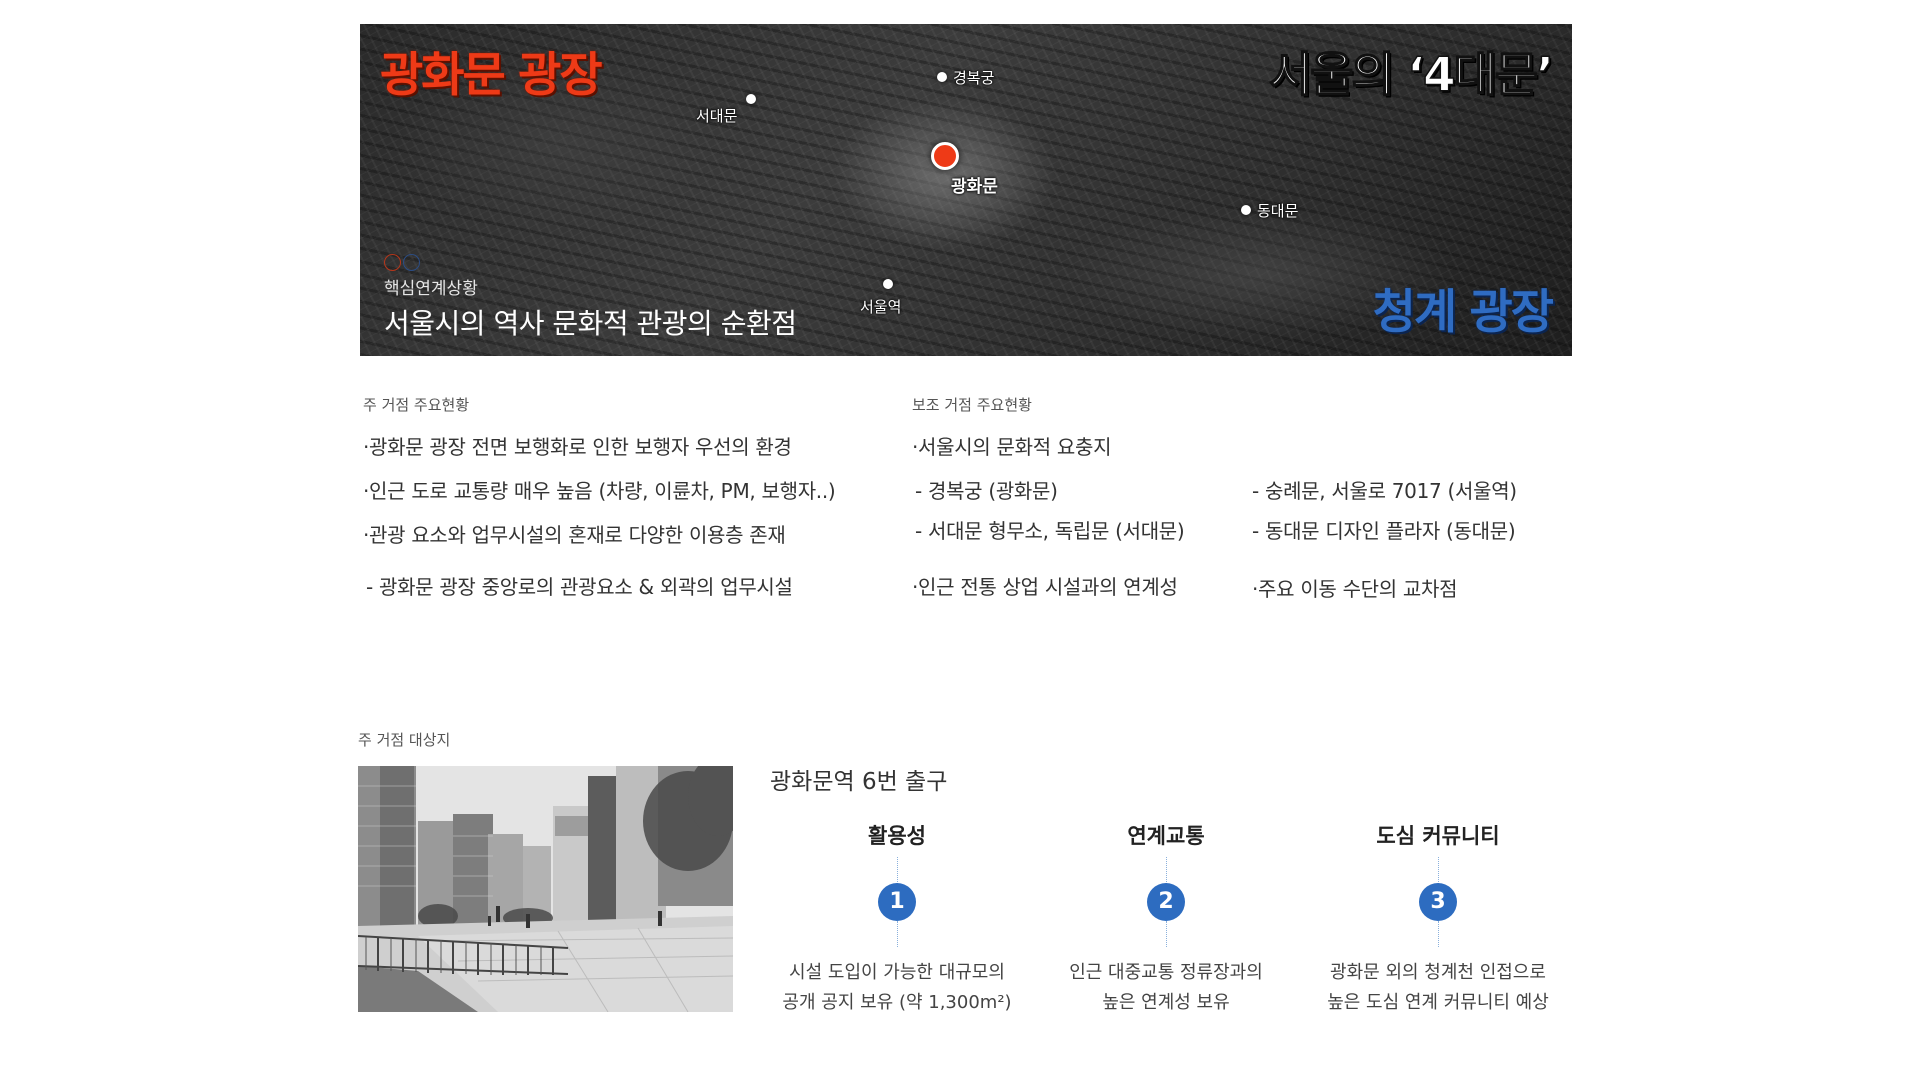 The image size is (1920, 1080). I want to click on feature-3-number-badge: 3, so click(1438, 902).